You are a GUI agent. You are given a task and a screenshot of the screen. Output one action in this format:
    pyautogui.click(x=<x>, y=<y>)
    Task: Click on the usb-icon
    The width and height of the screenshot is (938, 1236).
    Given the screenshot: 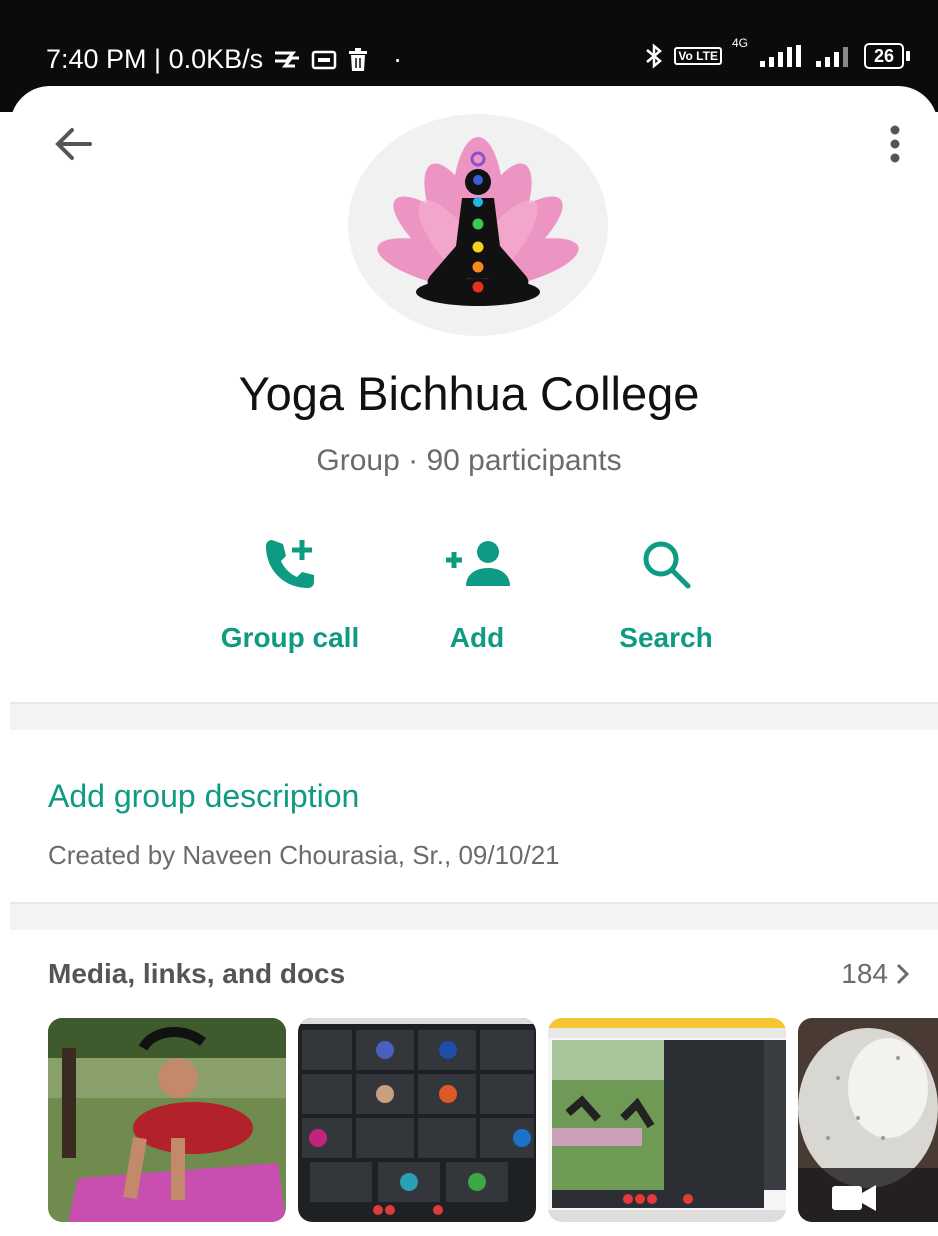 What is the action you would take?
    pyautogui.click(x=287, y=59)
    